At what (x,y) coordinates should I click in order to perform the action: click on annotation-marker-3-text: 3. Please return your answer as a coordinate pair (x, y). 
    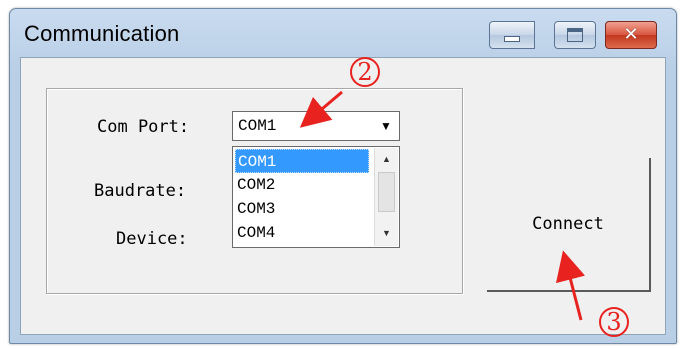
    Looking at the image, I should click on (614, 322).